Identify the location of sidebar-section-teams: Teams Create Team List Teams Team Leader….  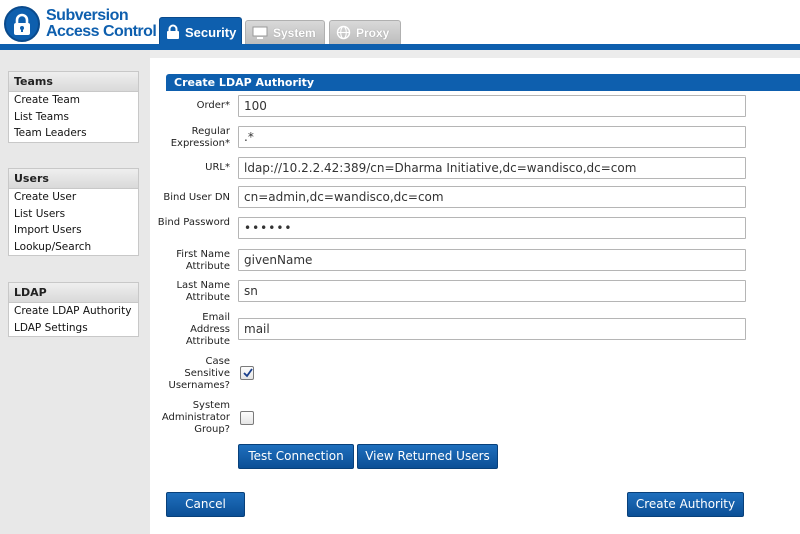
(73, 107).